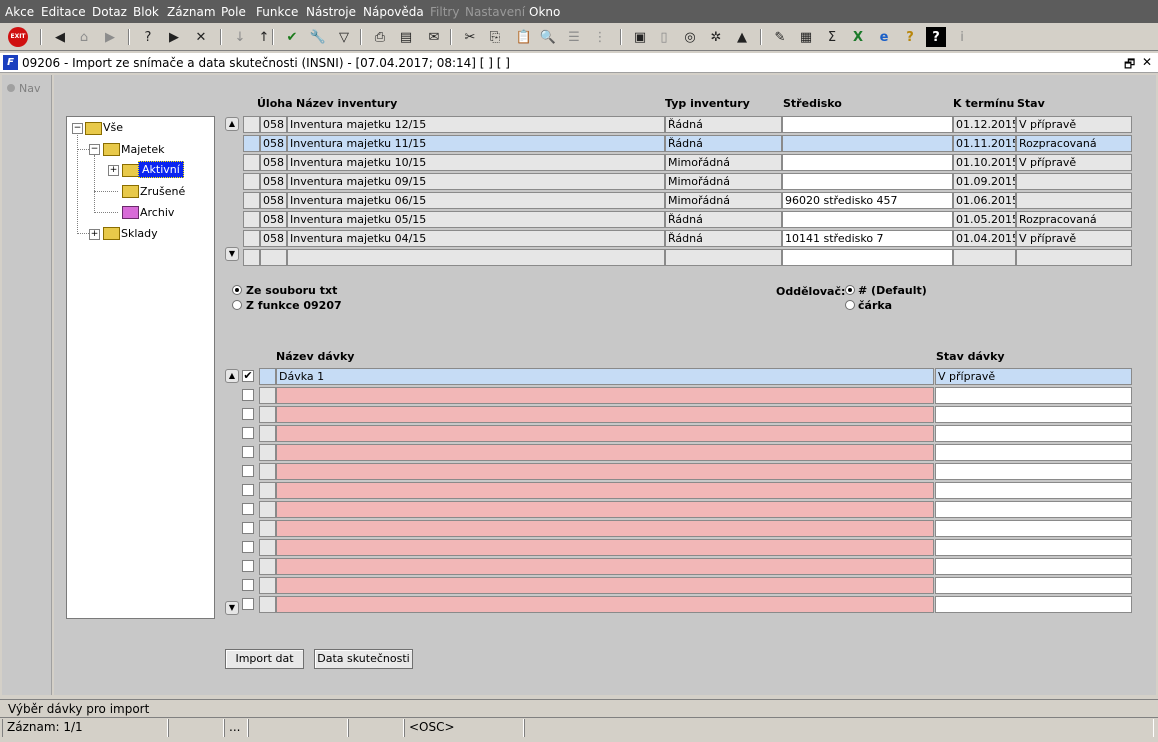 The height and width of the screenshot is (742, 1158). What do you see at coordinates (237, 290) in the screenshot?
I see `radio-ze-souboru` at bounding box center [237, 290].